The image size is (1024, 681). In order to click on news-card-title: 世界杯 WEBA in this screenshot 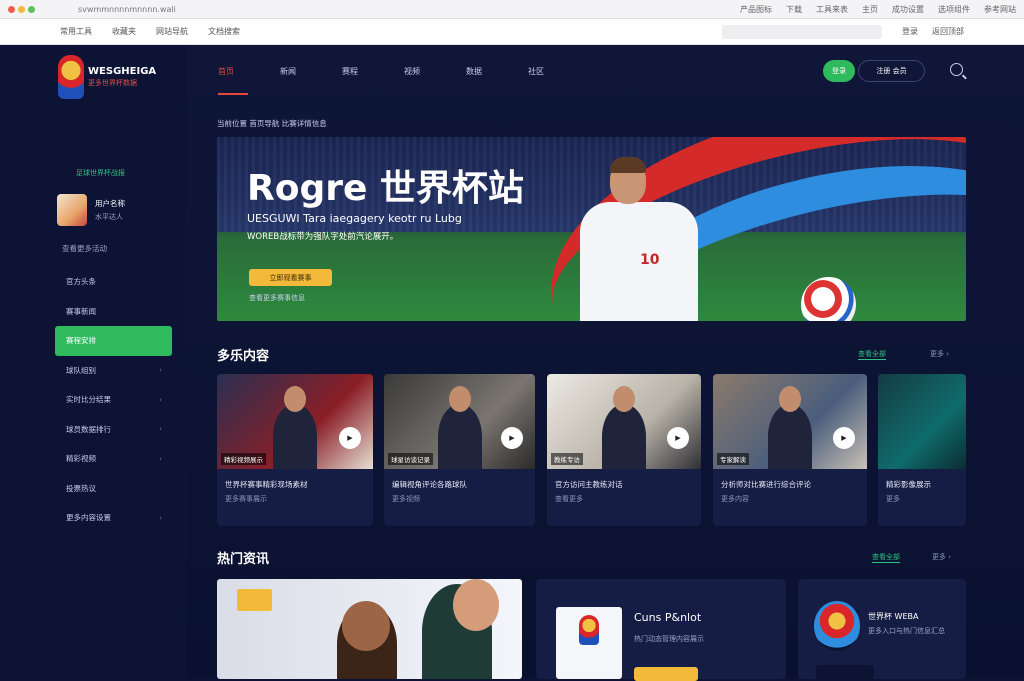, I will do `click(893, 616)`.